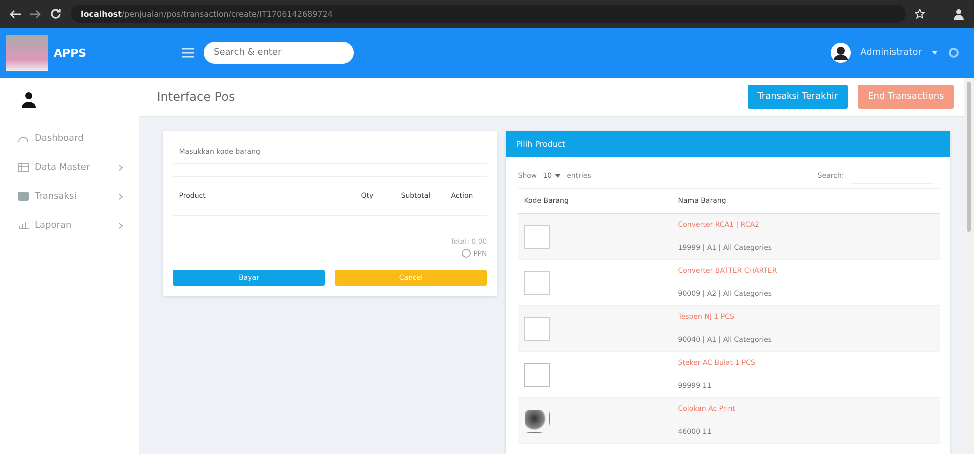 This screenshot has width=974, height=454. I want to click on avatar-icon, so click(840, 53).